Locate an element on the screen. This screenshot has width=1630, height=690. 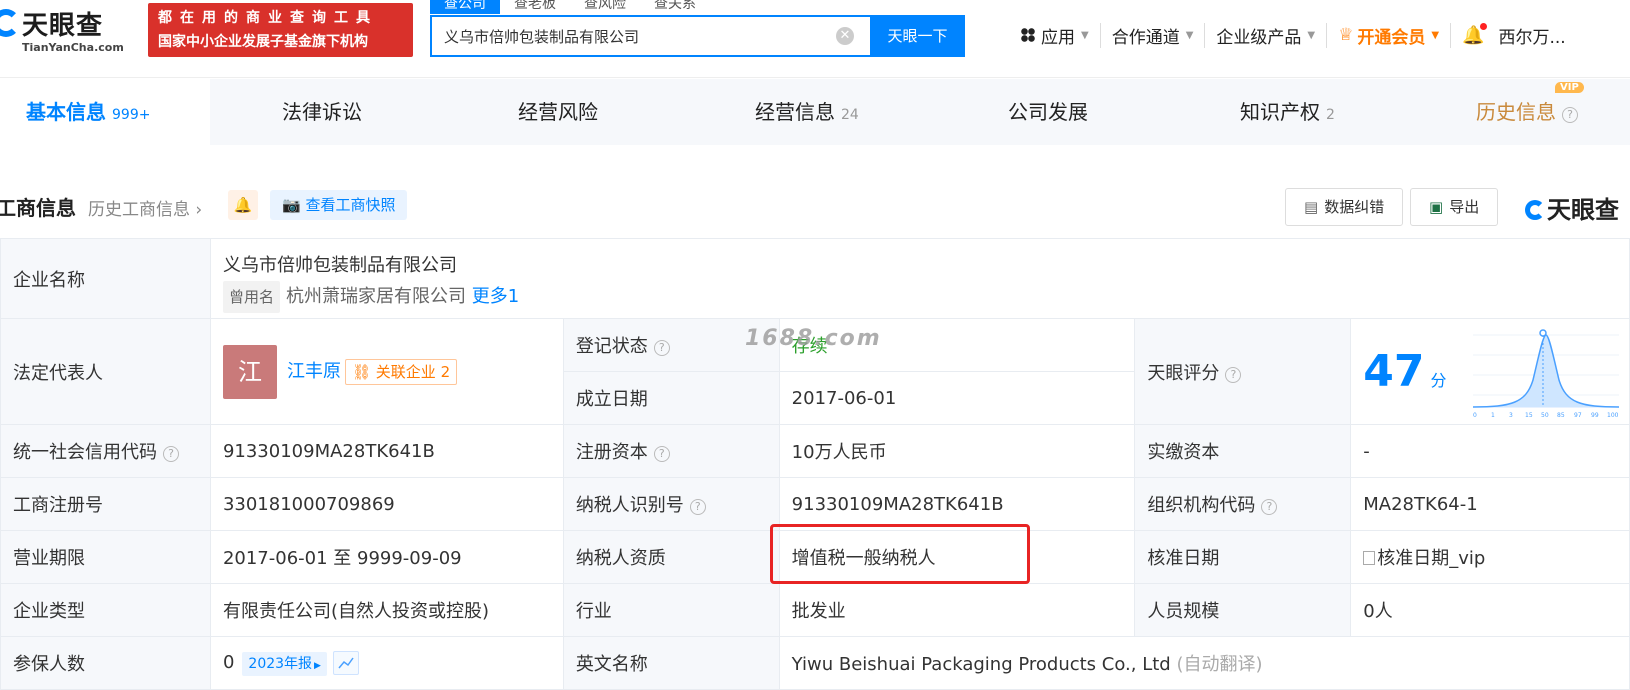
vip-badge: VIP is located at coordinates (1569, 87).